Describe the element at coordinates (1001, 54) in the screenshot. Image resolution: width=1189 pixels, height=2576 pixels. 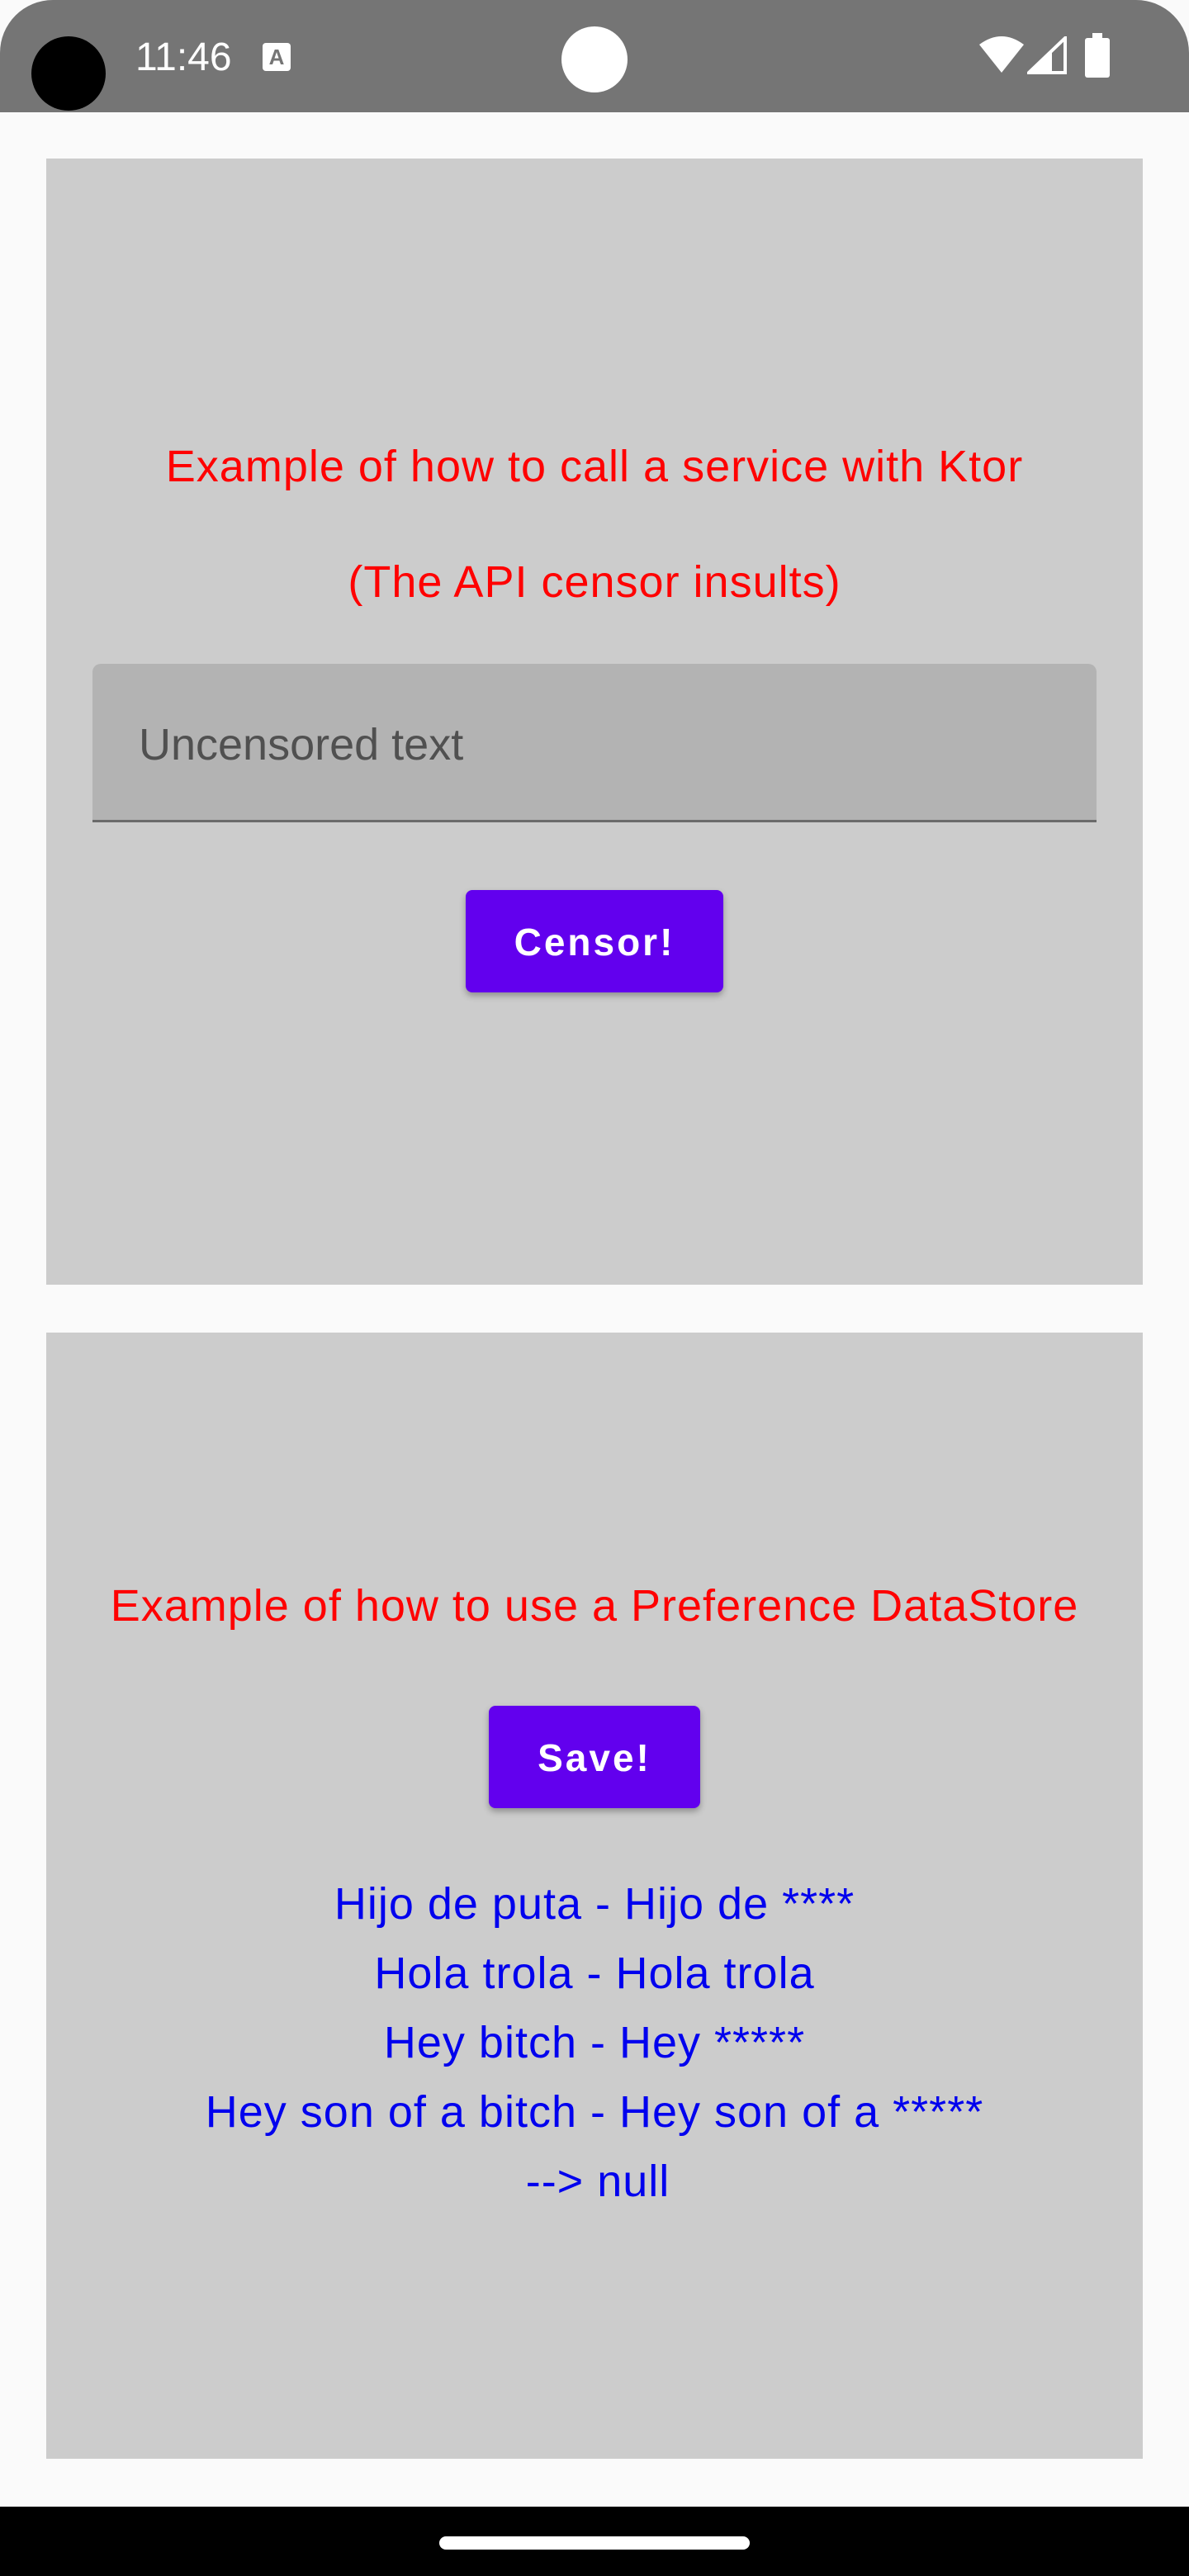
I see `wifi-icon` at that location.